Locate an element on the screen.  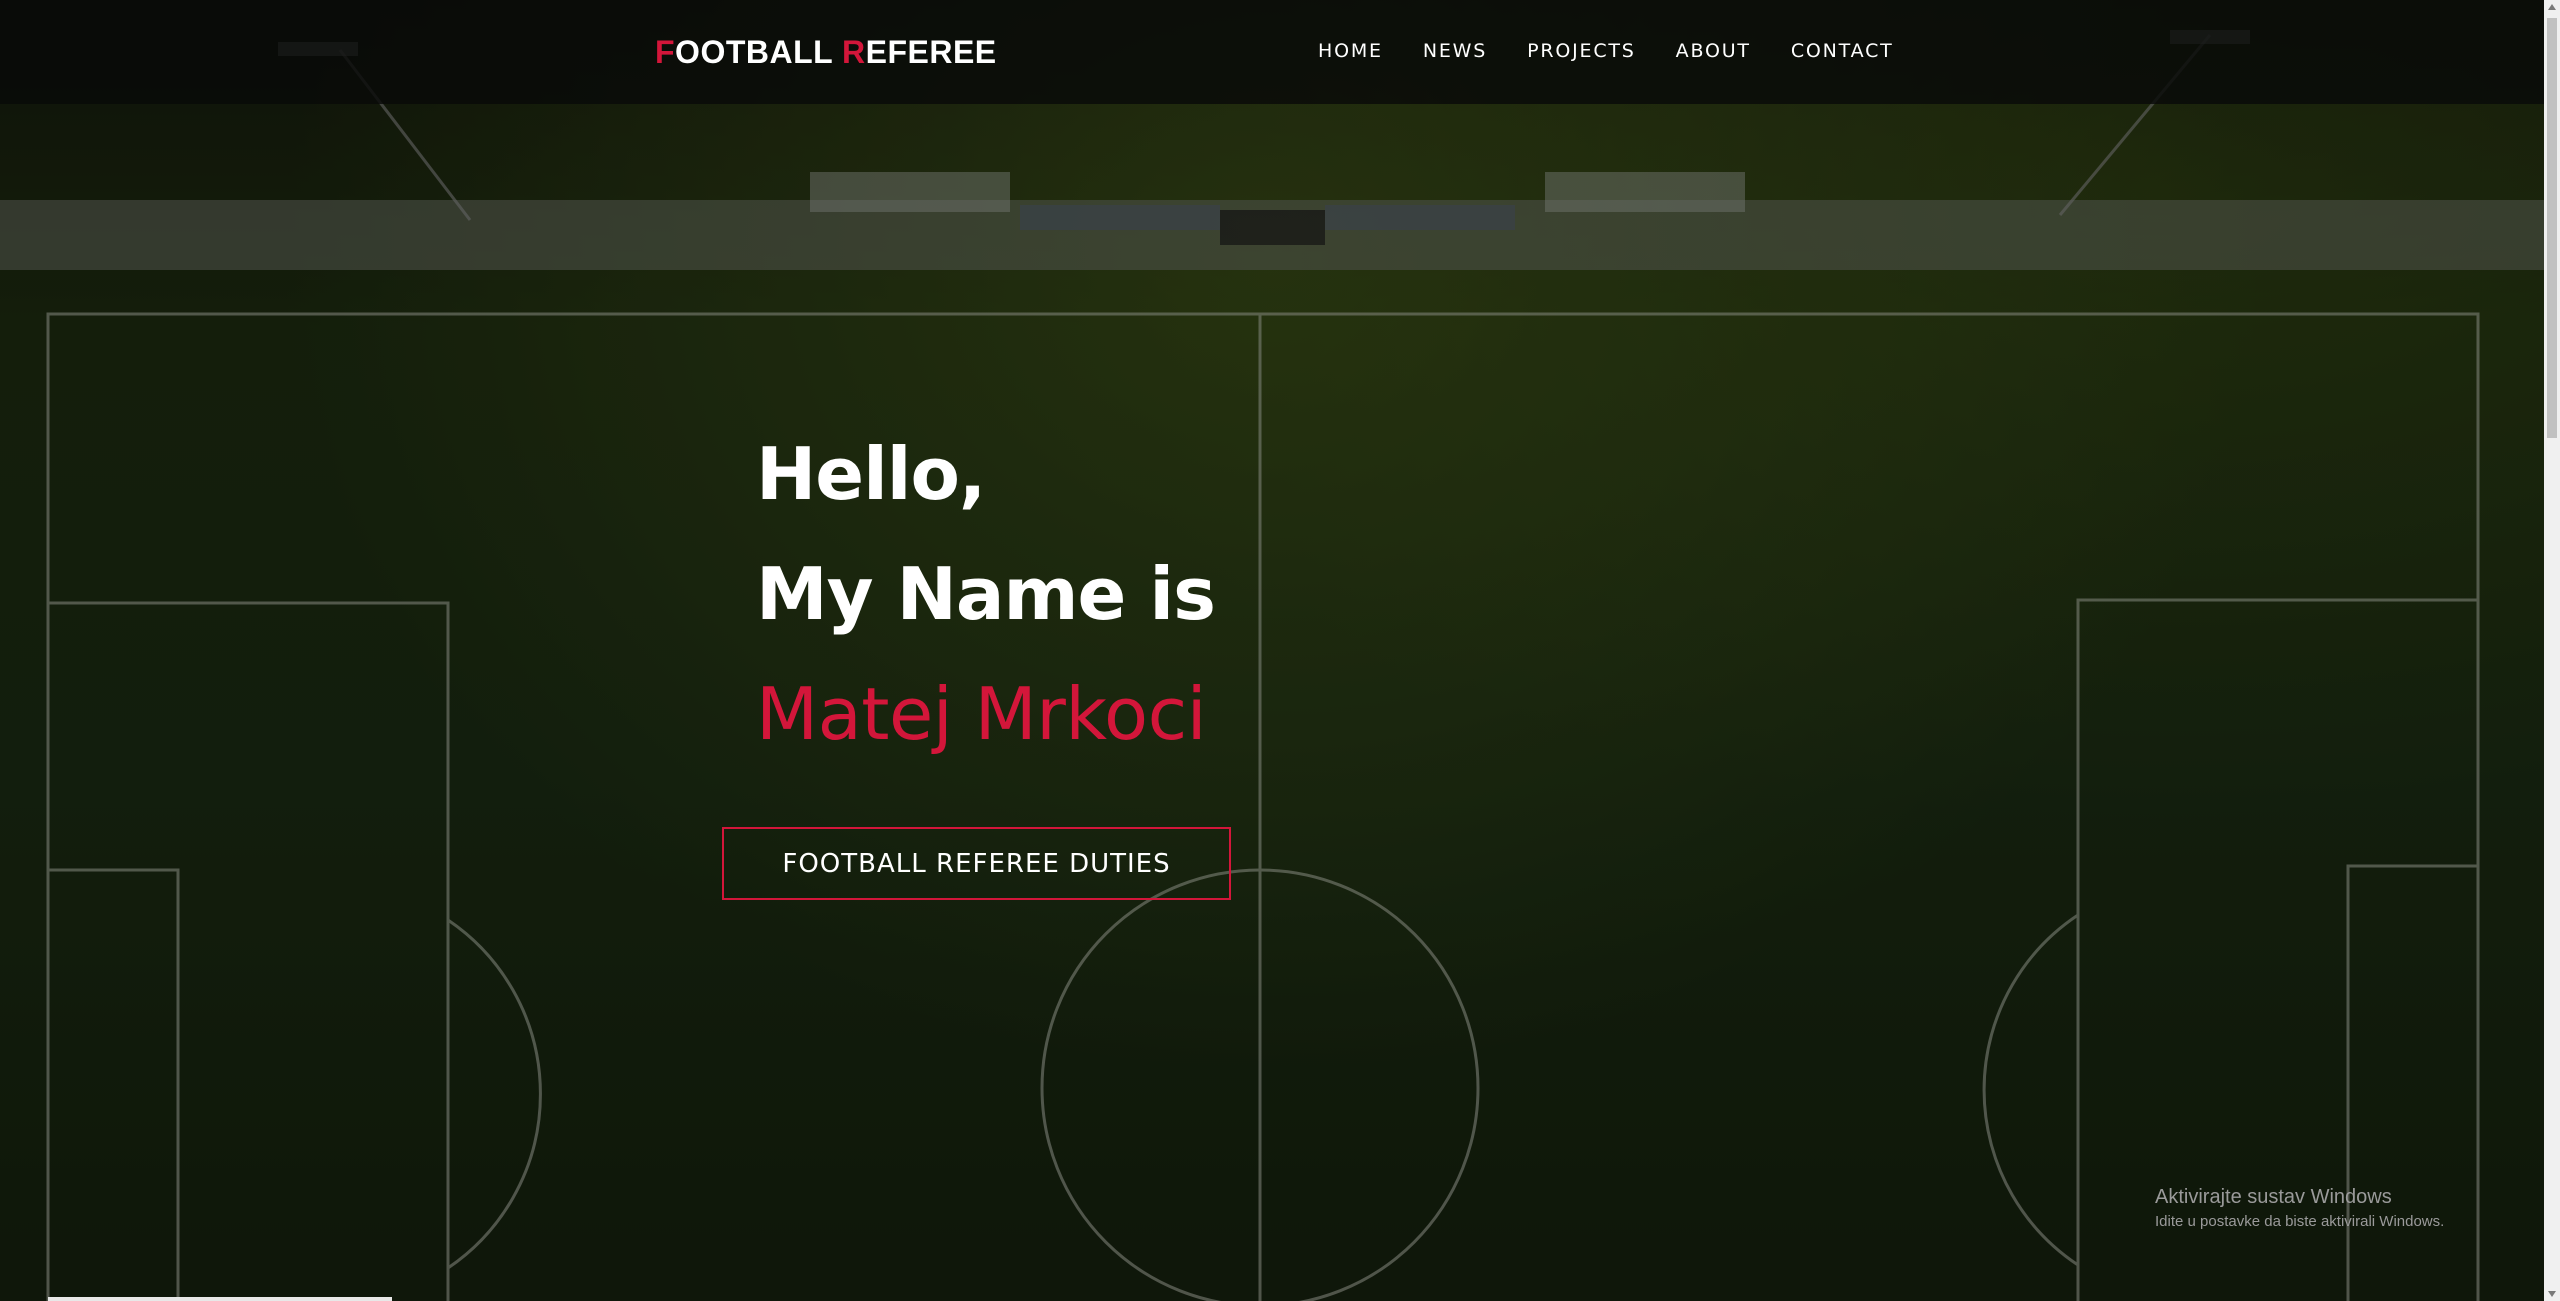
nav-about-link: ABOUT is located at coordinates (1713, 51).